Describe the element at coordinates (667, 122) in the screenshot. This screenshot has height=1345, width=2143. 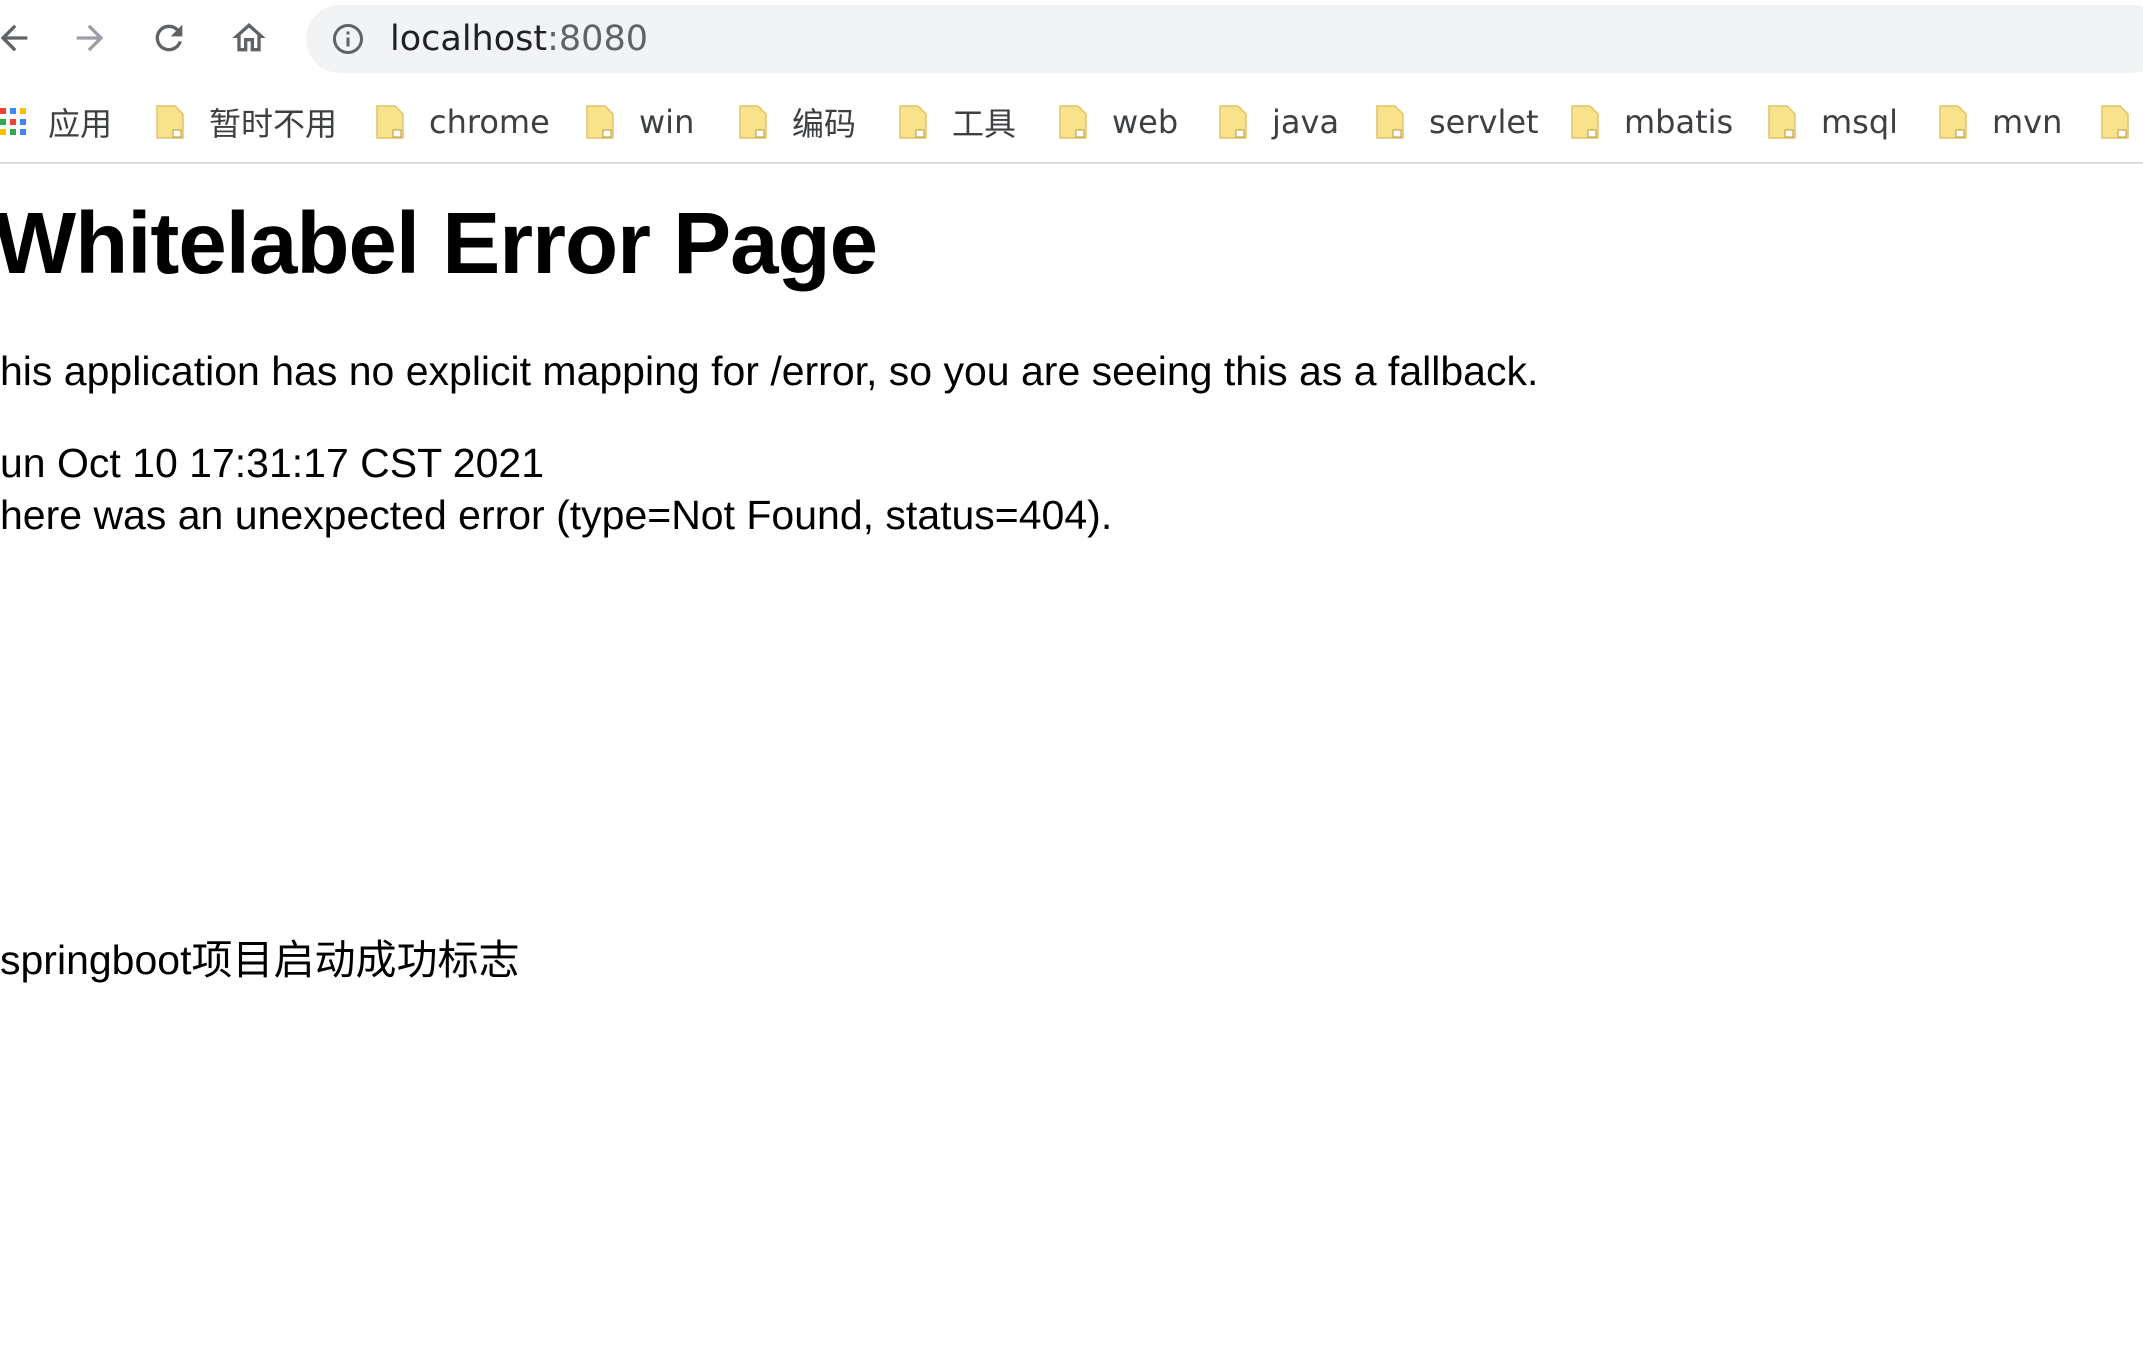
I see `bookmark-label: win` at that location.